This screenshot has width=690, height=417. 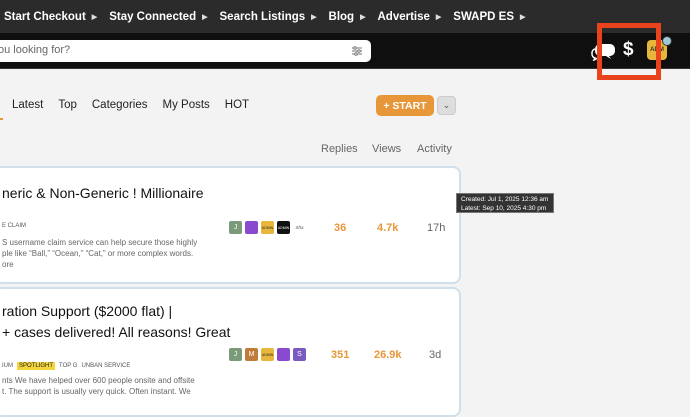 I want to click on avatar: S, so click(x=299, y=354).